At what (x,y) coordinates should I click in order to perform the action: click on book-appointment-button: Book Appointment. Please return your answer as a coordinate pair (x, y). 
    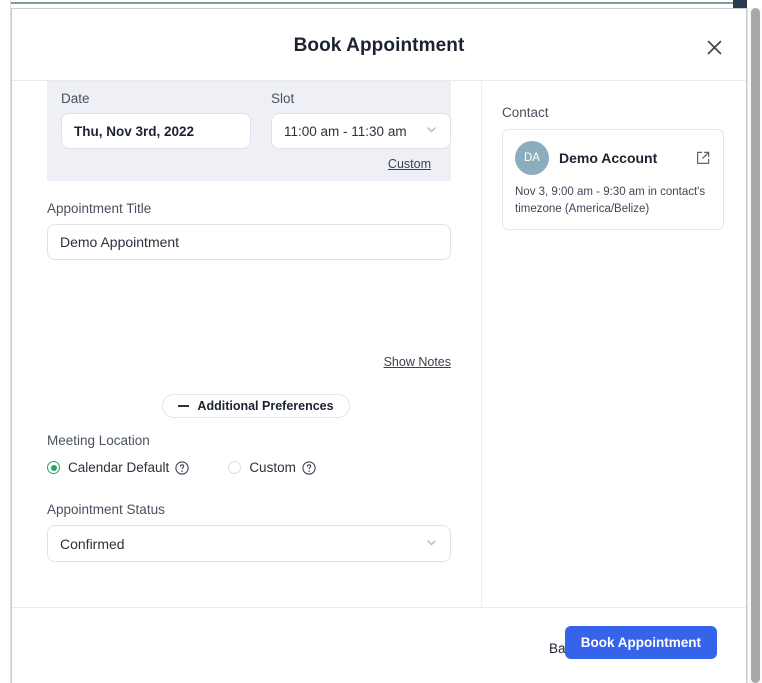
    Looking at the image, I should click on (640, 642).